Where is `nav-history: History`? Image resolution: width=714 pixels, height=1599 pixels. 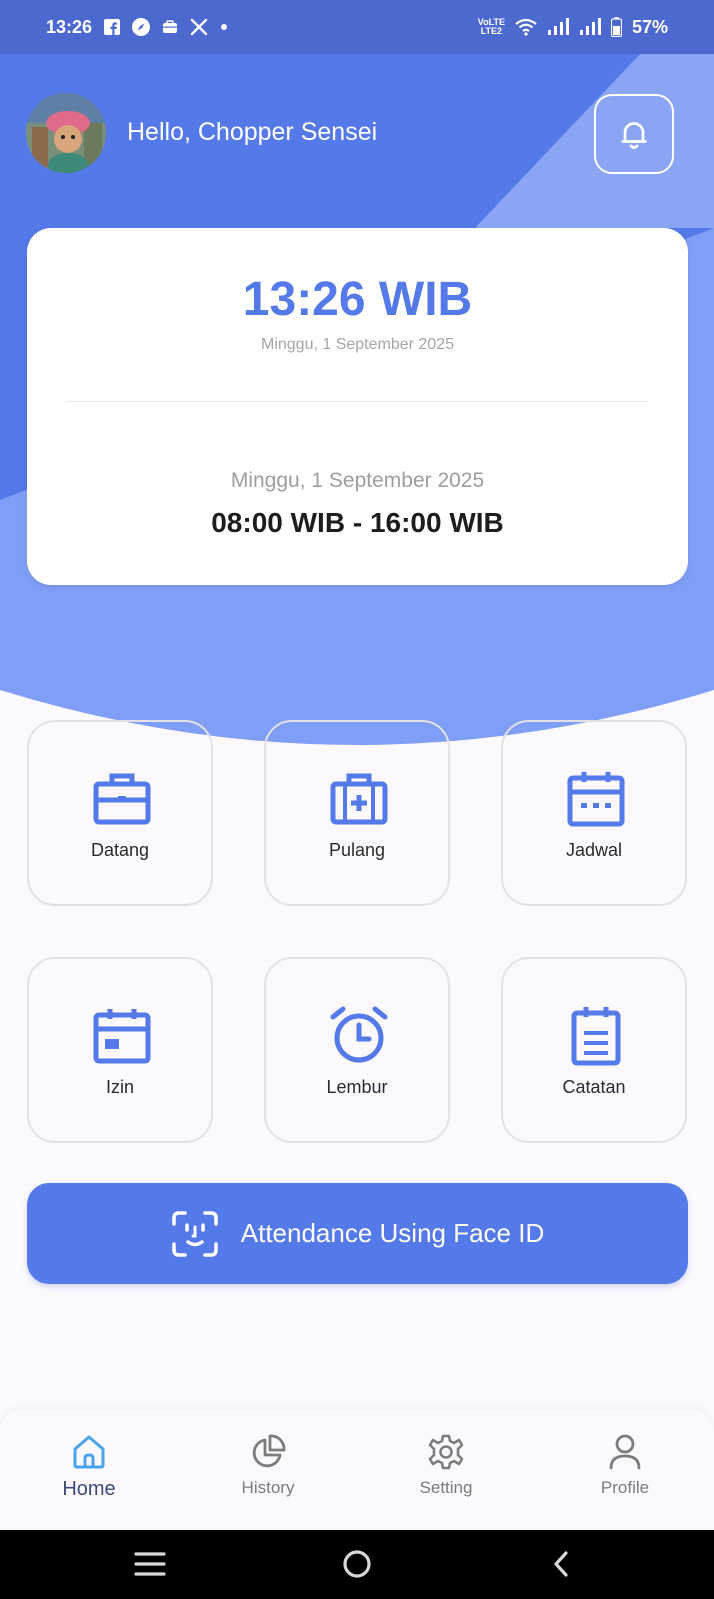
nav-history: History is located at coordinates (268, 1465).